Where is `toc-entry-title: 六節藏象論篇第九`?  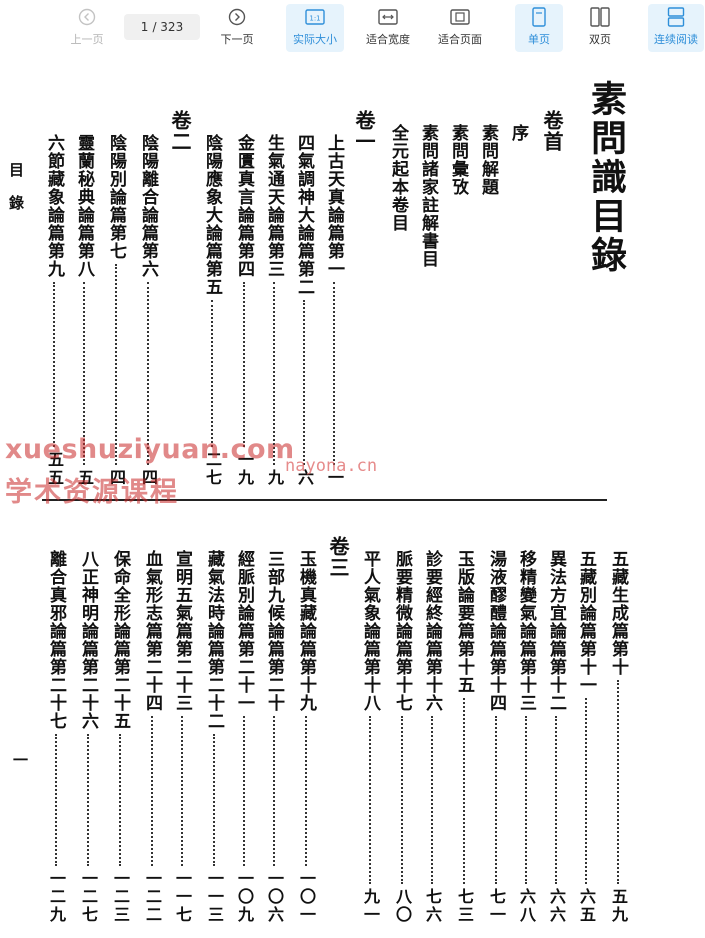
toc-entry-title: 六節藏象論篇第九 is located at coordinates (54, 206).